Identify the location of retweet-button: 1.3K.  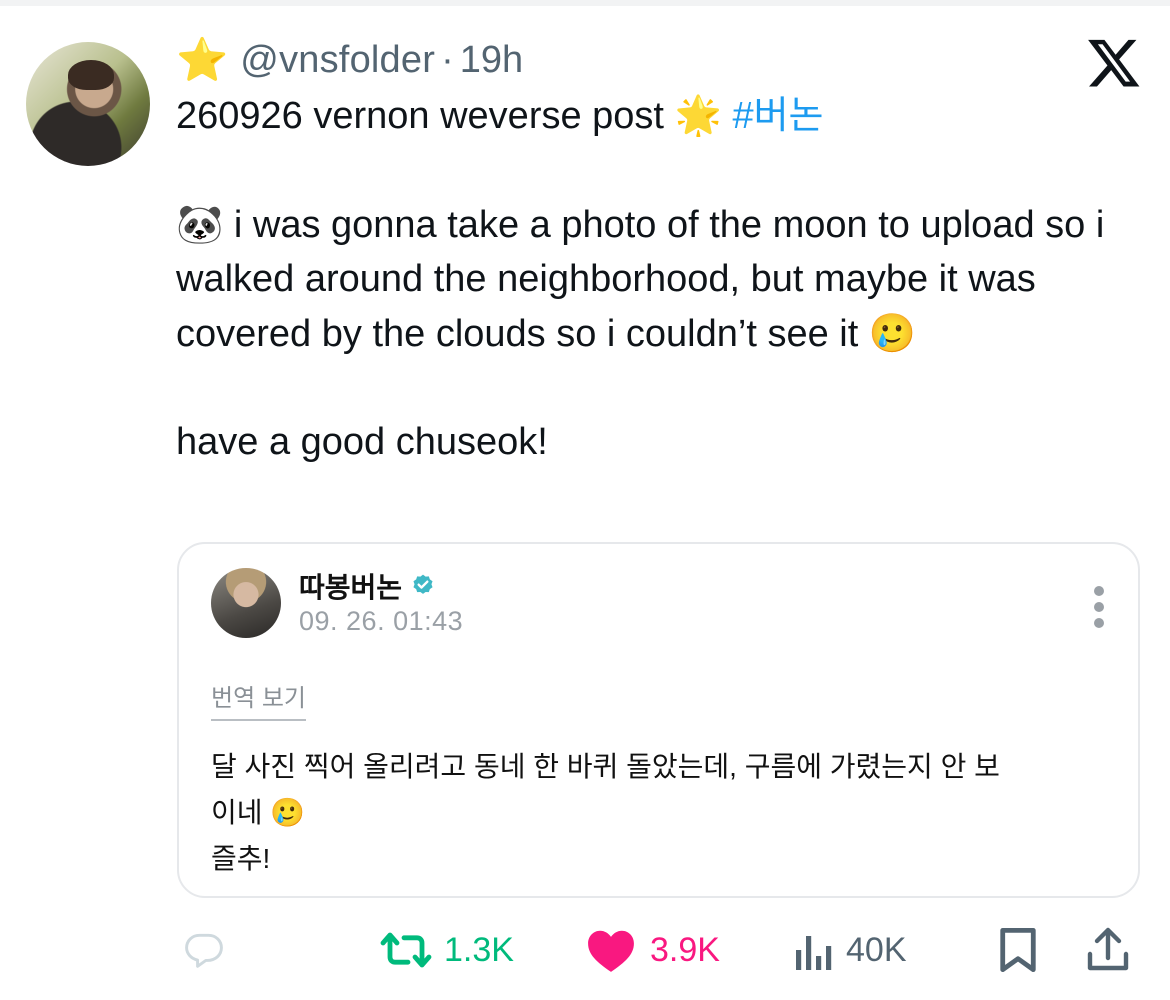
(447, 950).